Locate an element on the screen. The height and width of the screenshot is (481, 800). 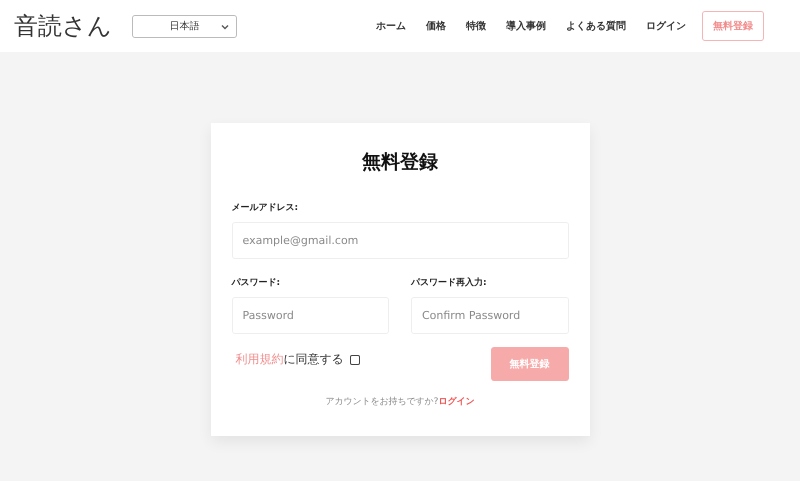
terms-checkbox is located at coordinates (355, 359).